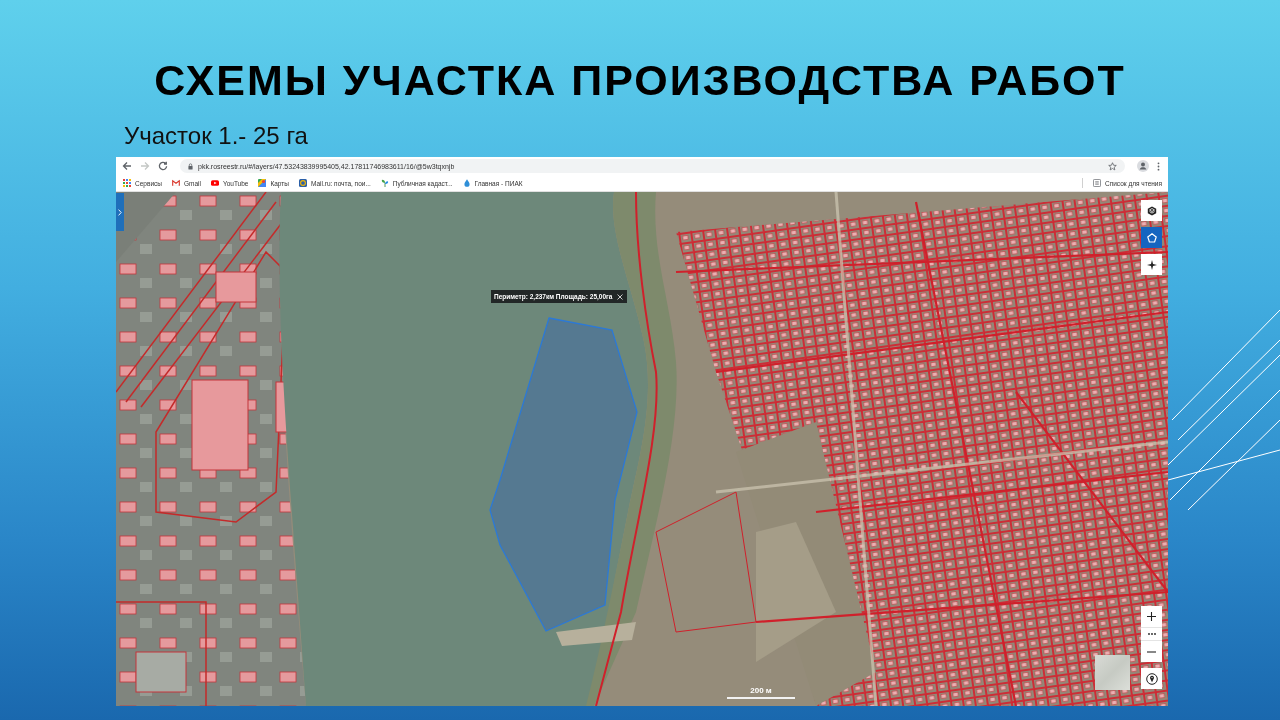 Image resolution: width=1280 pixels, height=720 pixels. I want to click on reload-icon, so click(163, 166).